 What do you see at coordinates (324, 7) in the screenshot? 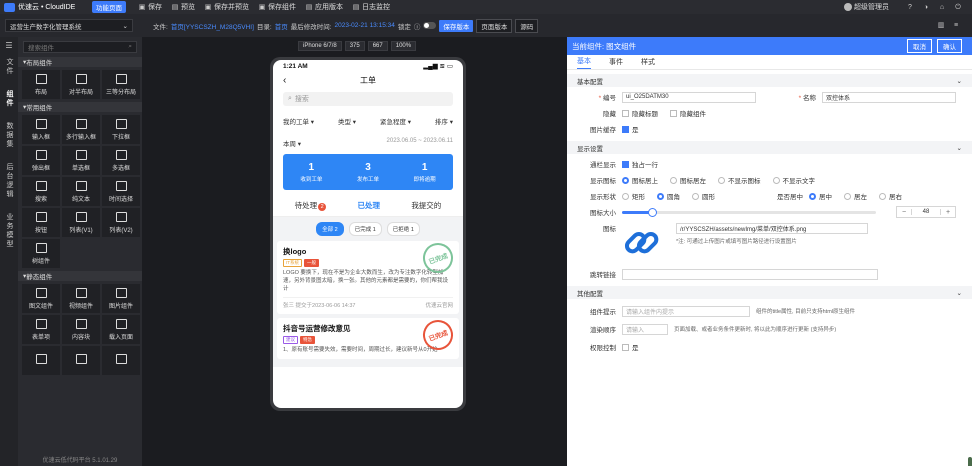
I see `app-version-button: ▤ 应用版本` at bounding box center [324, 7].